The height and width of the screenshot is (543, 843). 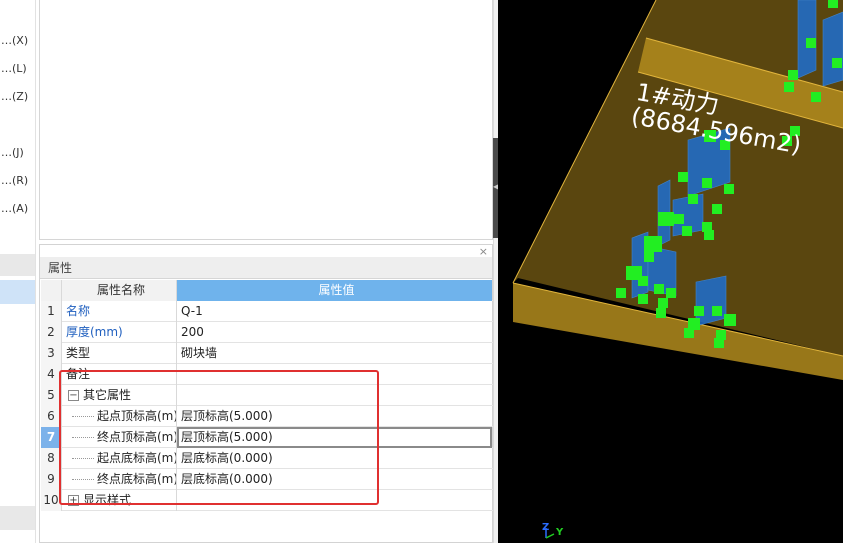 I want to click on table-row: 6 起点顶标高(m) 层顶标高(5.000), so click(x=267, y=416).